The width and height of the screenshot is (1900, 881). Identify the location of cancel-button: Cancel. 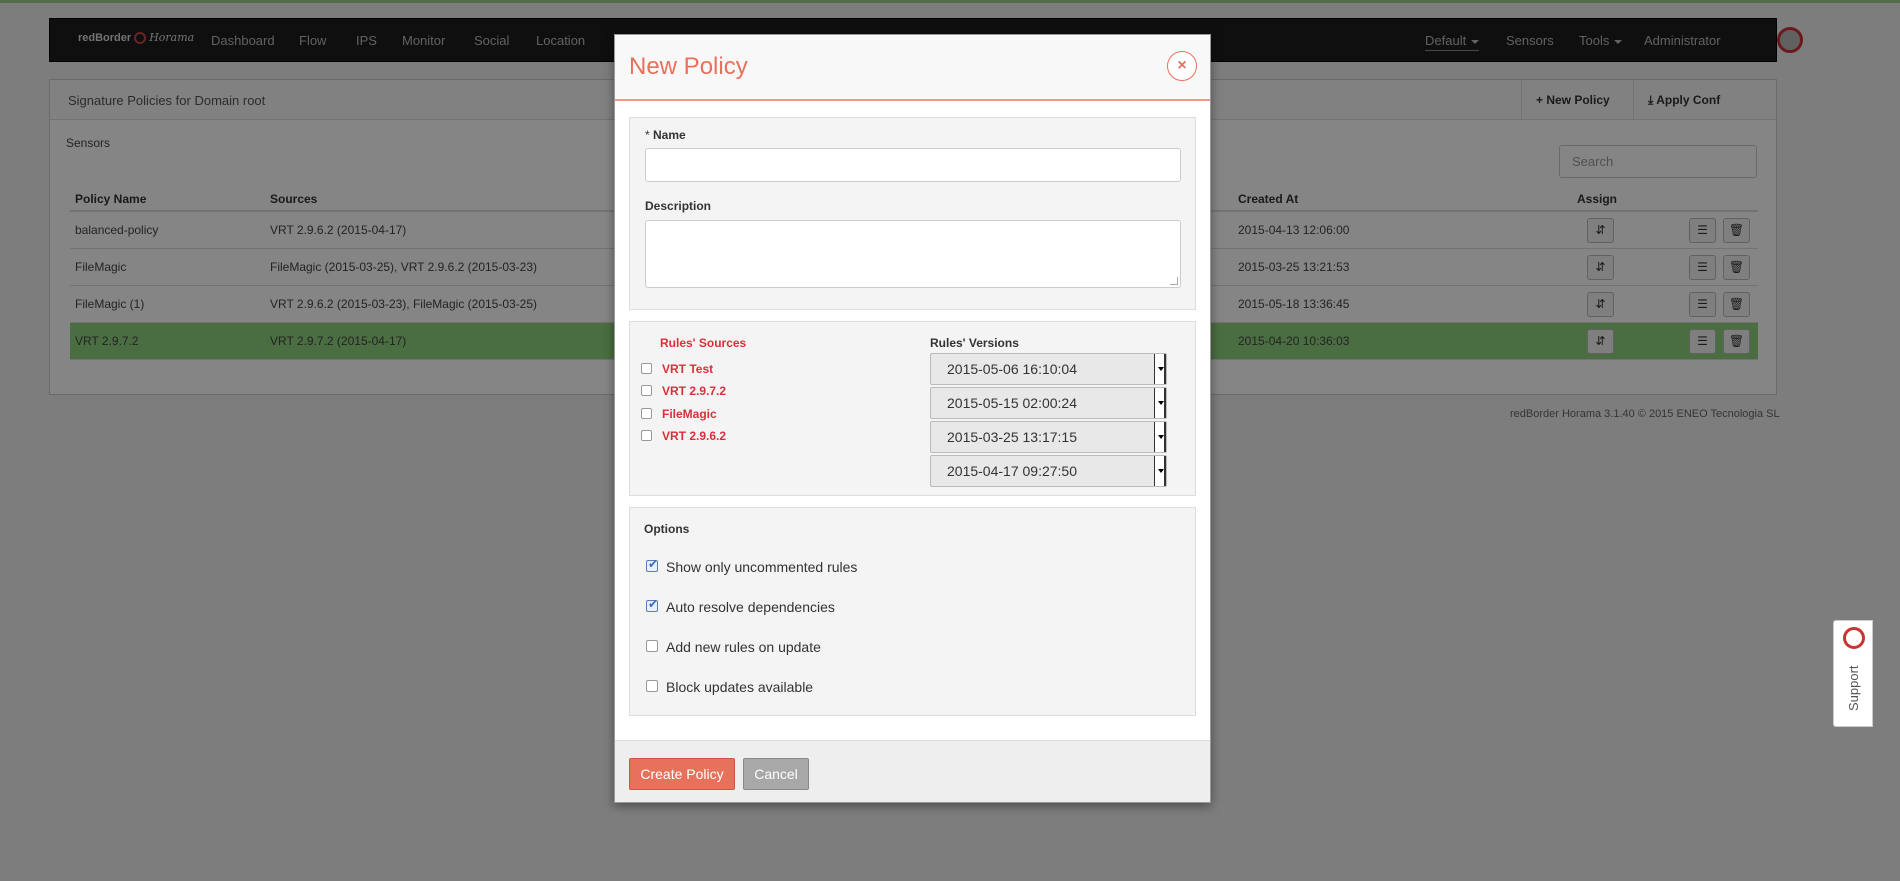
(776, 774).